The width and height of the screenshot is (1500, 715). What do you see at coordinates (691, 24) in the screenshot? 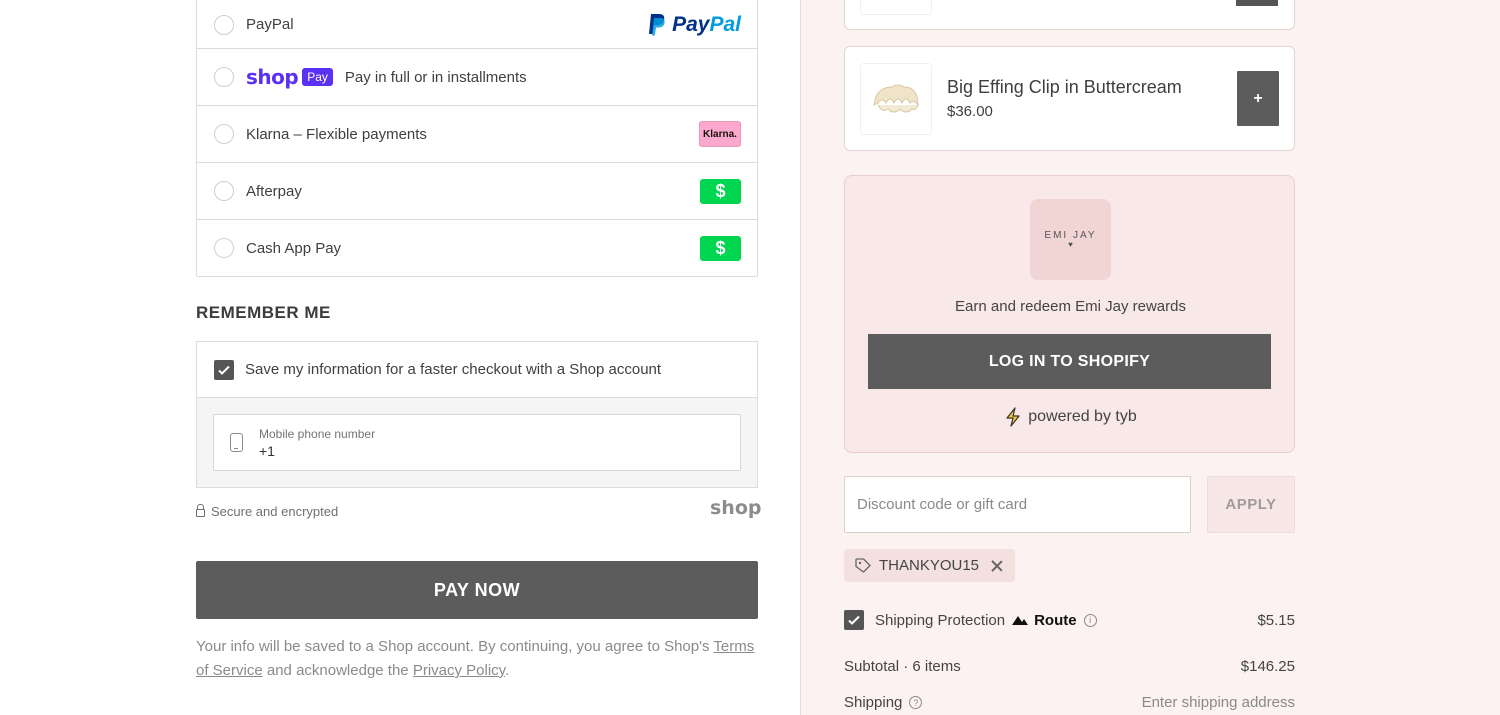
I see `paypal-logo-text-1: Pay` at bounding box center [691, 24].